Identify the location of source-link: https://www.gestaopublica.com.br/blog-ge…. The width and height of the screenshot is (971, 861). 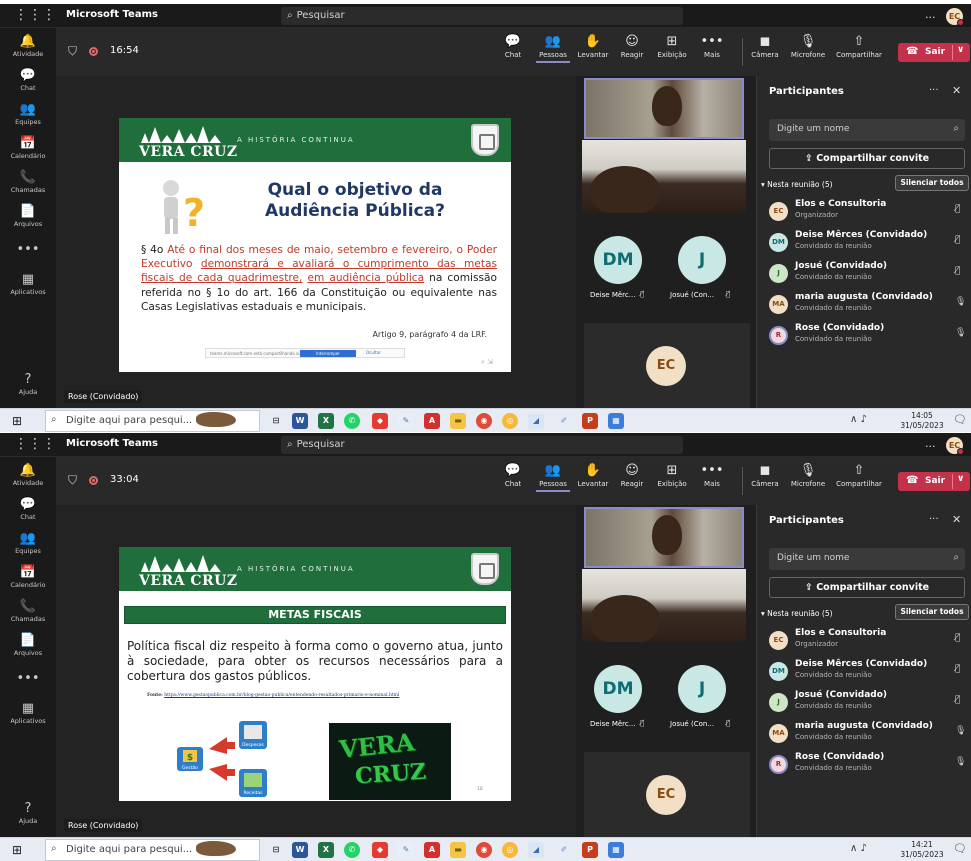
(281, 695).